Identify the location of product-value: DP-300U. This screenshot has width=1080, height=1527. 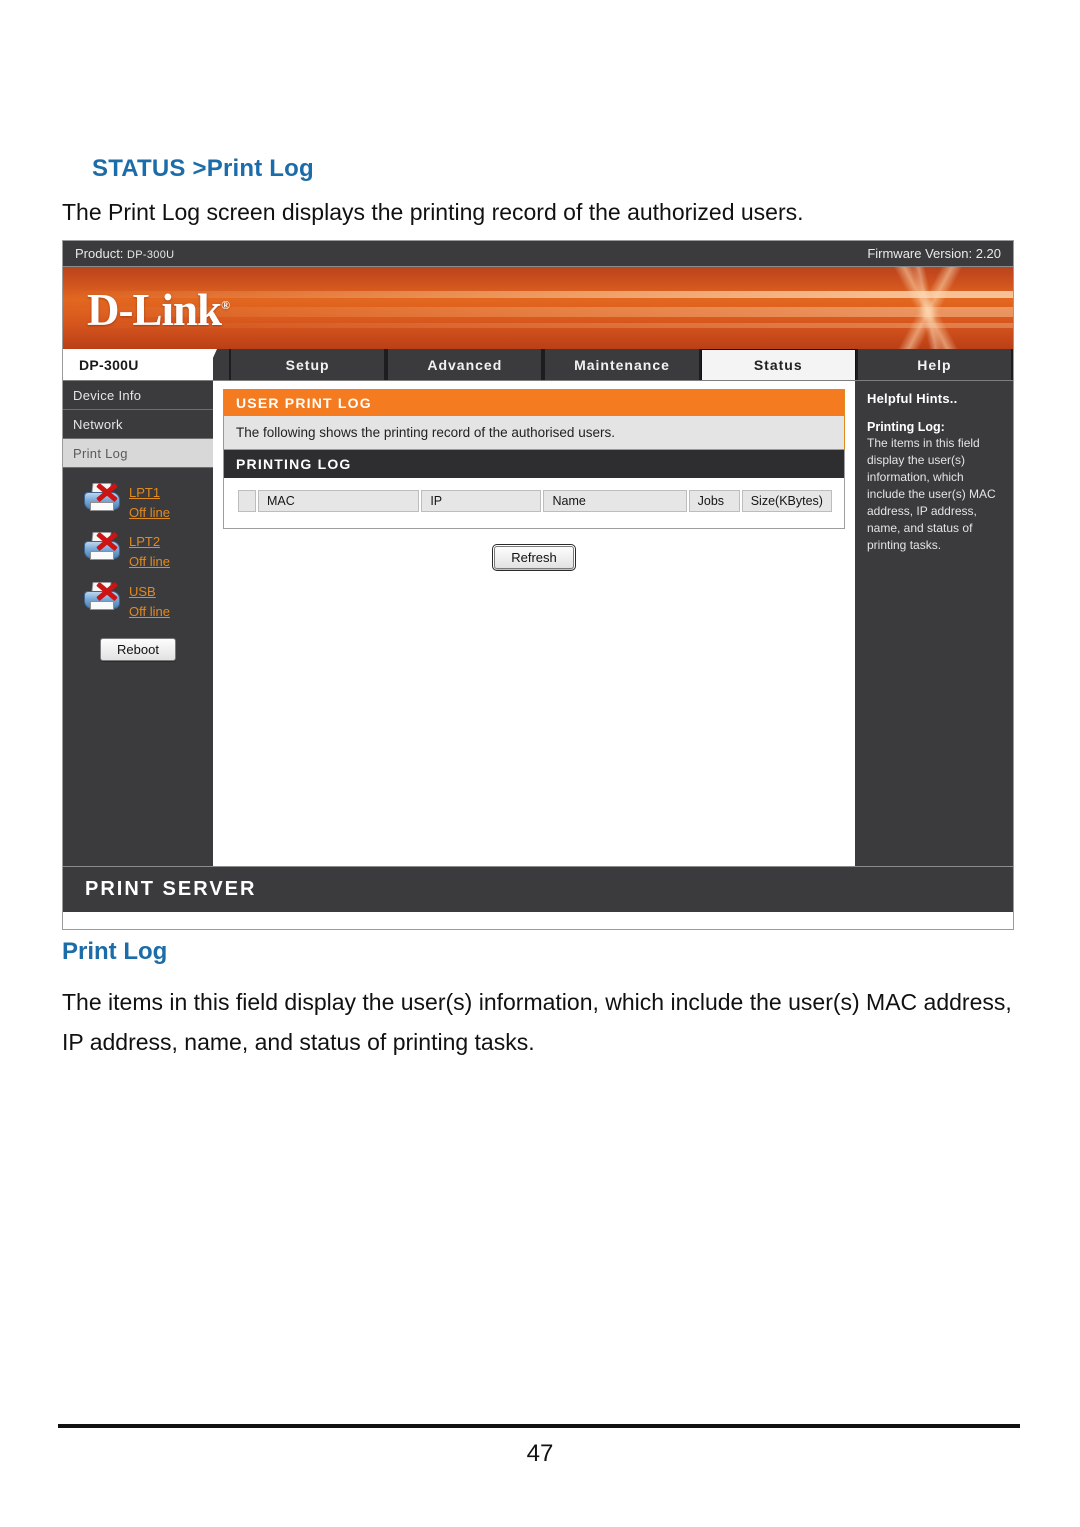
(151, 255).